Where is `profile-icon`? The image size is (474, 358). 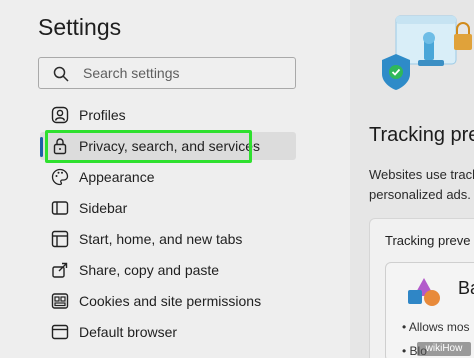
profile-icon is located at coordinates (60, 115).